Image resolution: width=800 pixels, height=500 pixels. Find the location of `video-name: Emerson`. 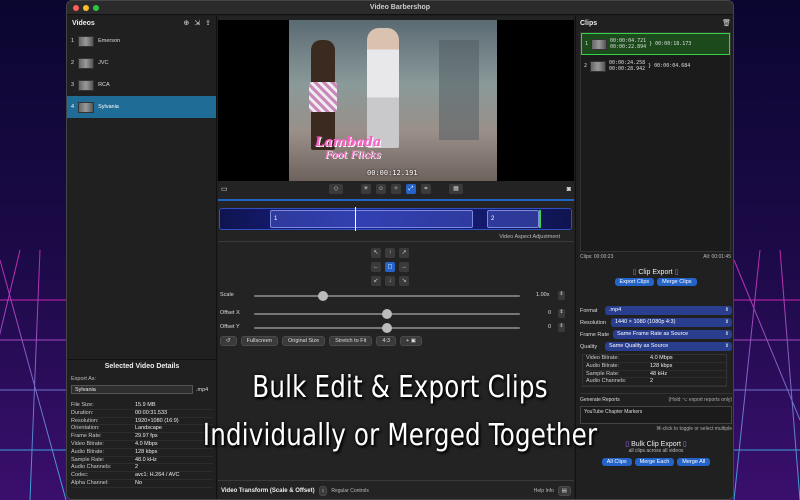

video-name: Emerson is located at coordinates (109, 41).